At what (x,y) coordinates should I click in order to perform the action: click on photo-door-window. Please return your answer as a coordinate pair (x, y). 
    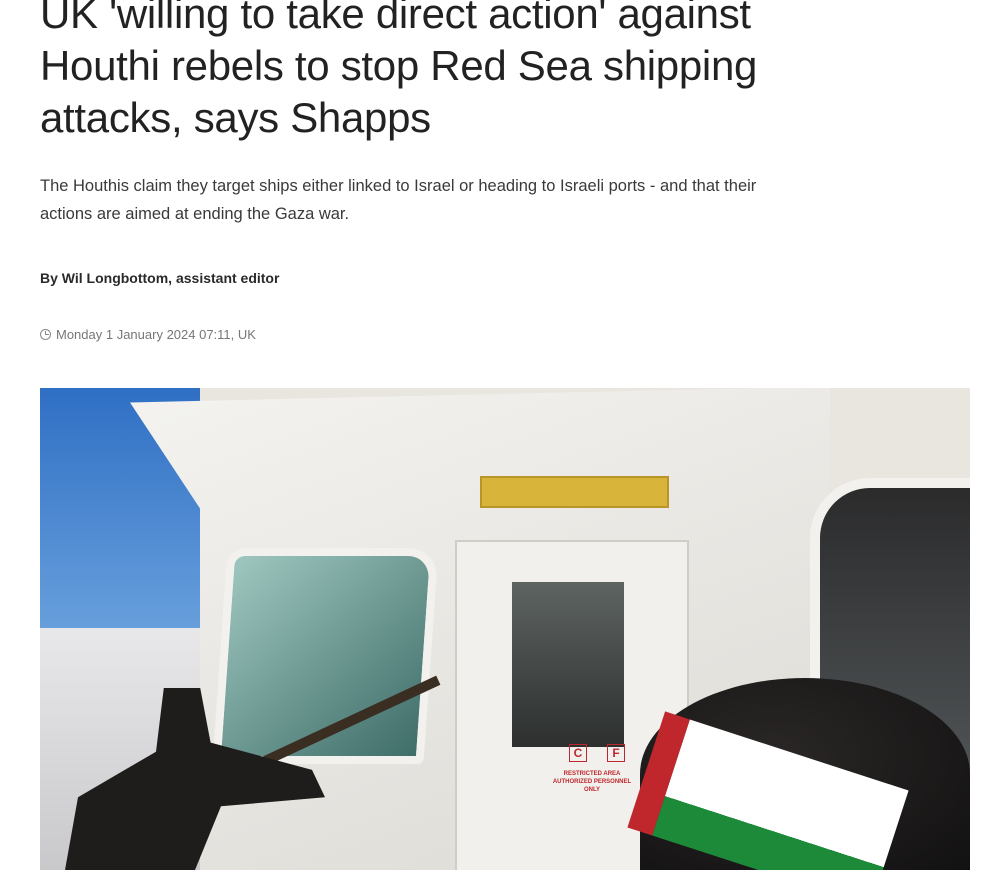
    Looking at the image, I should click on (568, 664).